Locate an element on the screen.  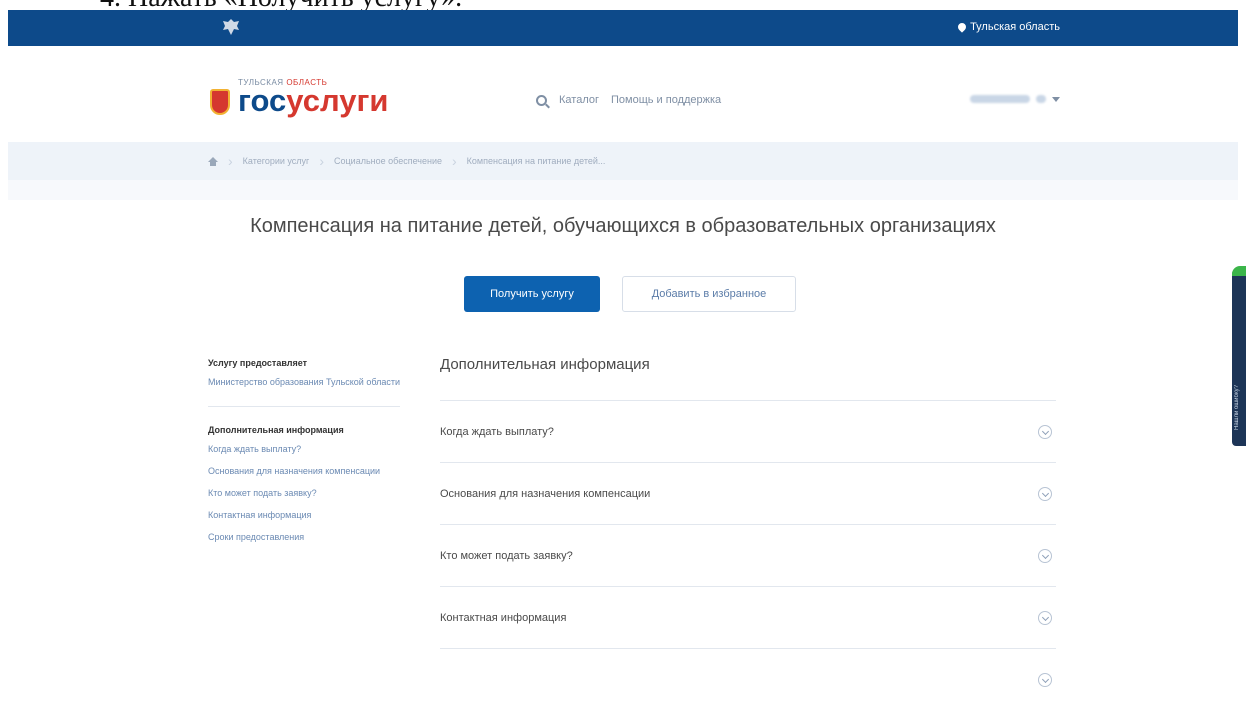
search-icon is located at coordinates (541, 100).